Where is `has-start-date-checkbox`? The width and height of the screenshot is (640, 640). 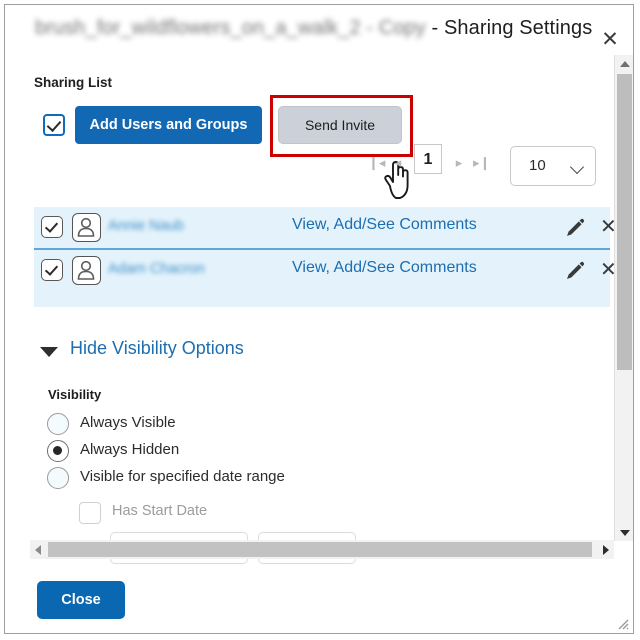 has-start-date-checkbox is located at coordinates (90, 513).